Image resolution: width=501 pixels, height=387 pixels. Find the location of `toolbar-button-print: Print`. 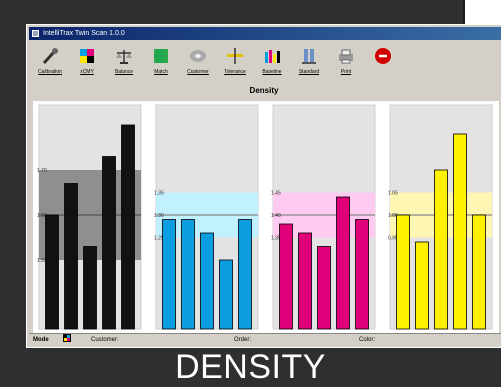

toolbar-button-print: Print is located at coordinates (346, 62).